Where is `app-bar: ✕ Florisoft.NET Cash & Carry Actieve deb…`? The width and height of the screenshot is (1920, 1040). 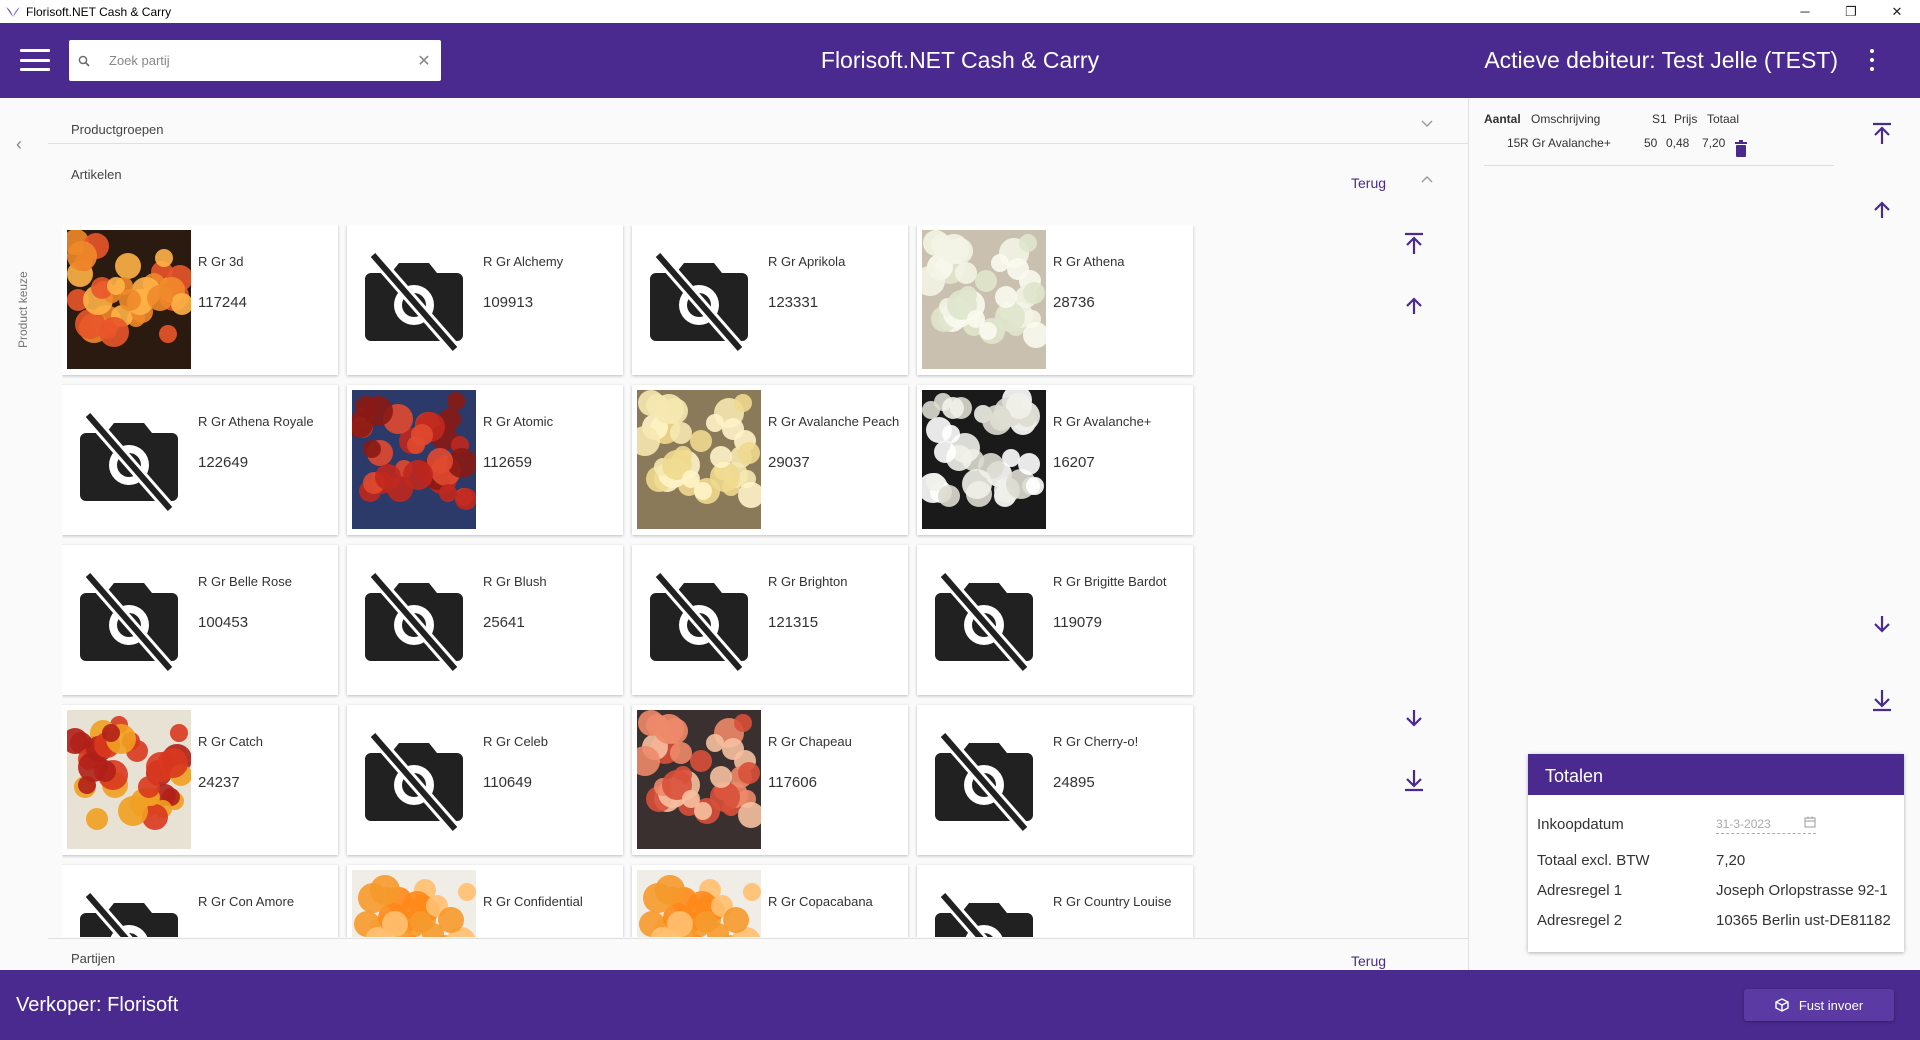
app-bar: ✕ Florisoft.NET Cash & Carry Actieve deb… is located at coordinates (960, 60).